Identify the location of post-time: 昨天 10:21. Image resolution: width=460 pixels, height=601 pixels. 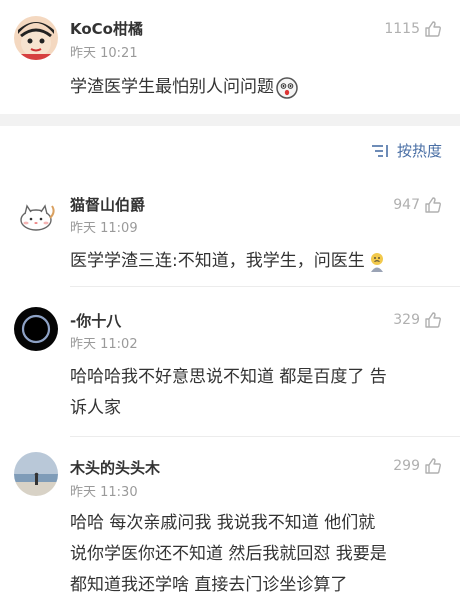
(104, 53).